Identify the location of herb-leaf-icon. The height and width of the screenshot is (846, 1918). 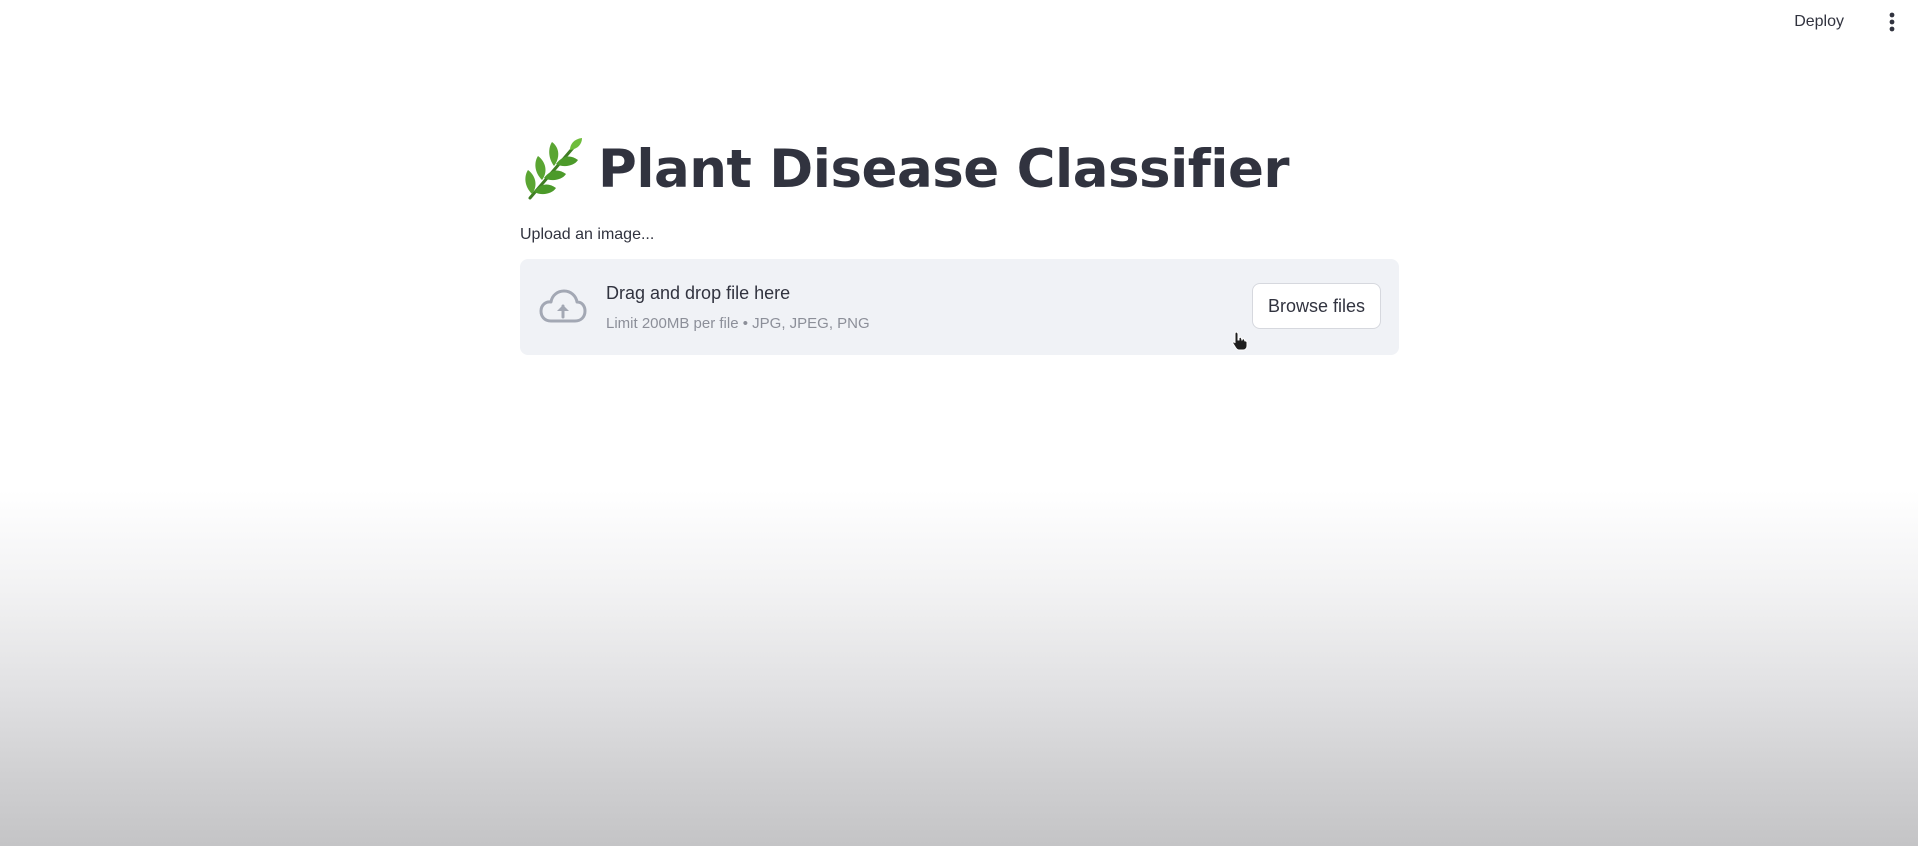
(553, 169).